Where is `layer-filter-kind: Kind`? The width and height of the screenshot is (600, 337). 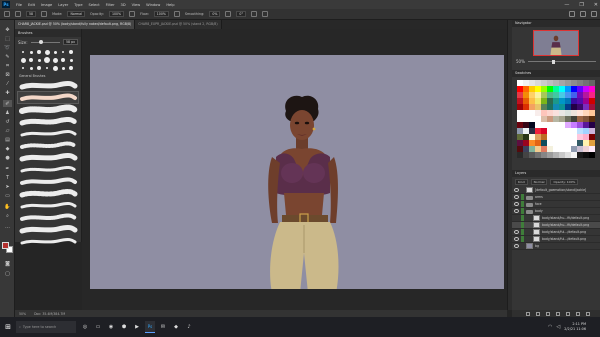
layer-filter-kind: Kind is located at coordinates (521, 182).